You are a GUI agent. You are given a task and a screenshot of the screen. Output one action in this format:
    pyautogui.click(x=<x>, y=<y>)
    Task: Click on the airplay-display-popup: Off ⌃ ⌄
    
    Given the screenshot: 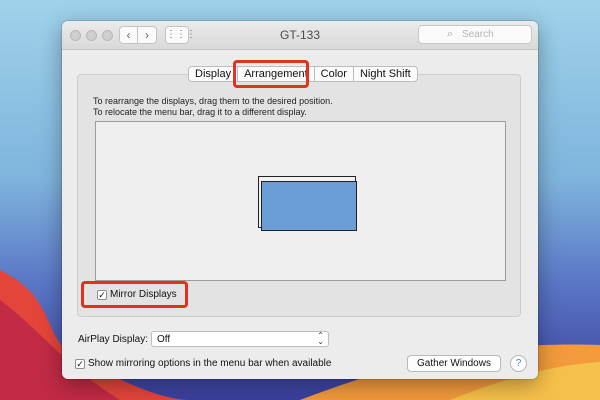 What is the action you would take?
    pyautogui.click(x=240, y=339)
    